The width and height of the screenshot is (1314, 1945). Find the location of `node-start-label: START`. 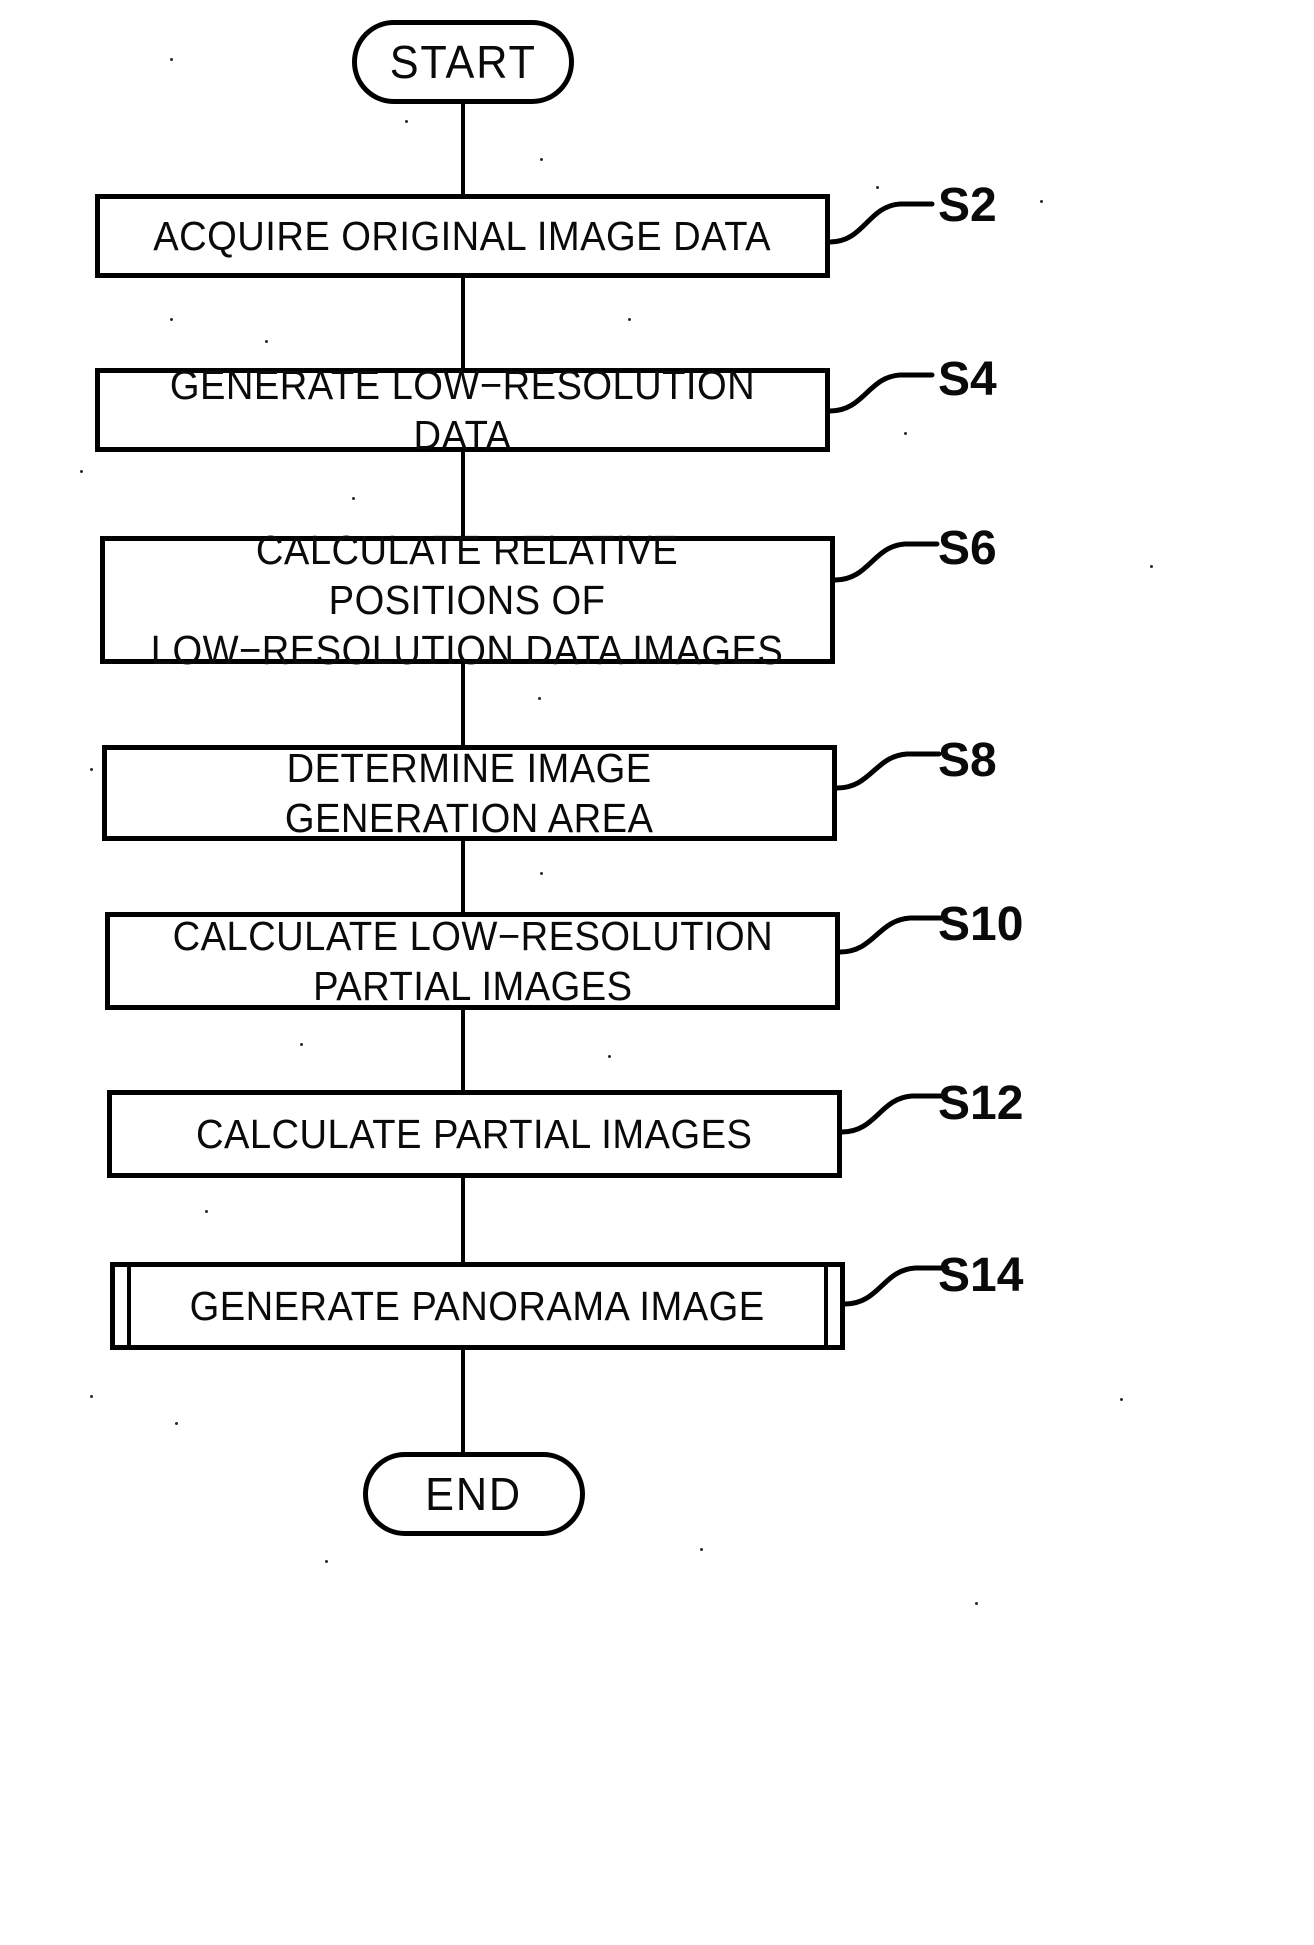

node-start-label: START is located at coordinates (463, 62).